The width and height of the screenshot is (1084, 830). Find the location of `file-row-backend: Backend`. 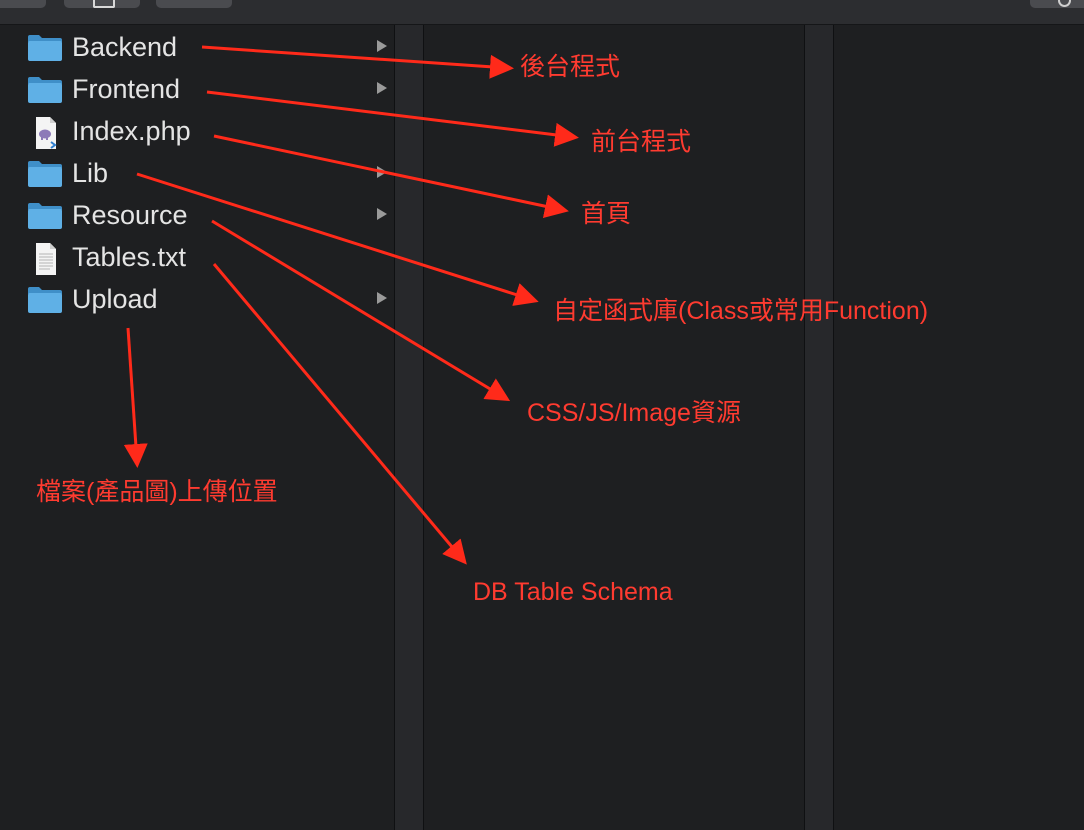

file-row-backend: Backend is located at coordinates (207, 46).